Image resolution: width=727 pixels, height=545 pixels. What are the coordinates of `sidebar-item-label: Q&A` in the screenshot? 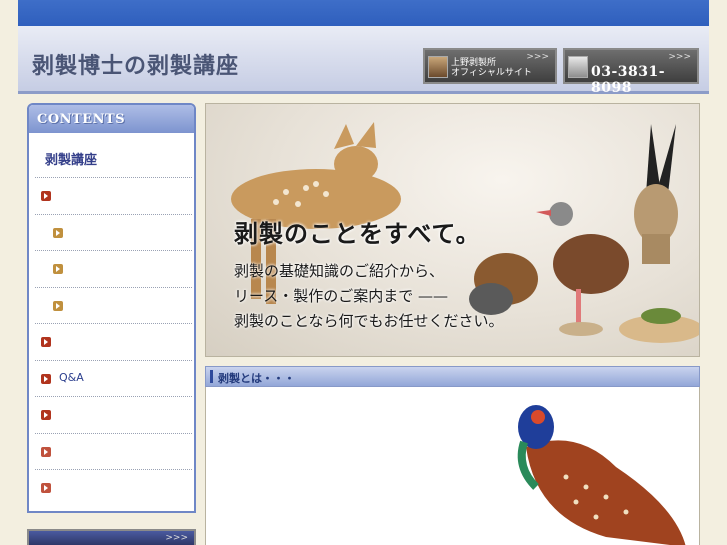 It's located at (71, 377).